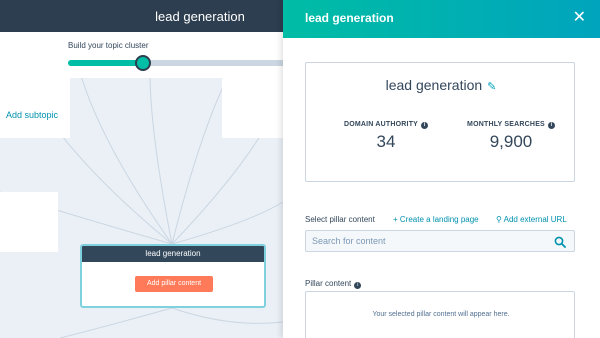  What do you see at coordinates (396, 219) in the screenshot?
I see `plus-icon: +` at bounding box center [396, 219].